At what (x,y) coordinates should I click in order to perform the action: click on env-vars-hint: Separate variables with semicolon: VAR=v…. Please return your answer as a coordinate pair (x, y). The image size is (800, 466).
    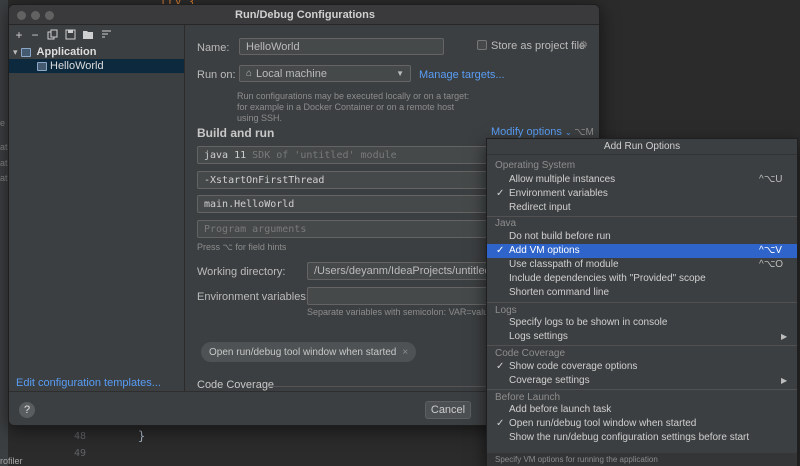
    Looking at the image, I should click on (401, 312).